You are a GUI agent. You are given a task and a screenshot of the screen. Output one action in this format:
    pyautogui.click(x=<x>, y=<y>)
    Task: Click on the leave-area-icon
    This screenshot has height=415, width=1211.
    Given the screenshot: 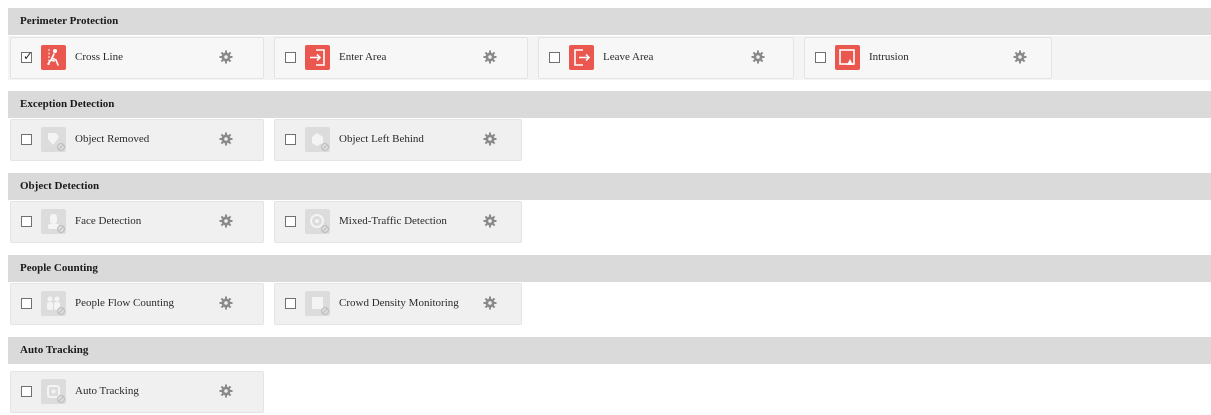 What is the action you would take?
    pyautogui.click(x=581, y=57)
    